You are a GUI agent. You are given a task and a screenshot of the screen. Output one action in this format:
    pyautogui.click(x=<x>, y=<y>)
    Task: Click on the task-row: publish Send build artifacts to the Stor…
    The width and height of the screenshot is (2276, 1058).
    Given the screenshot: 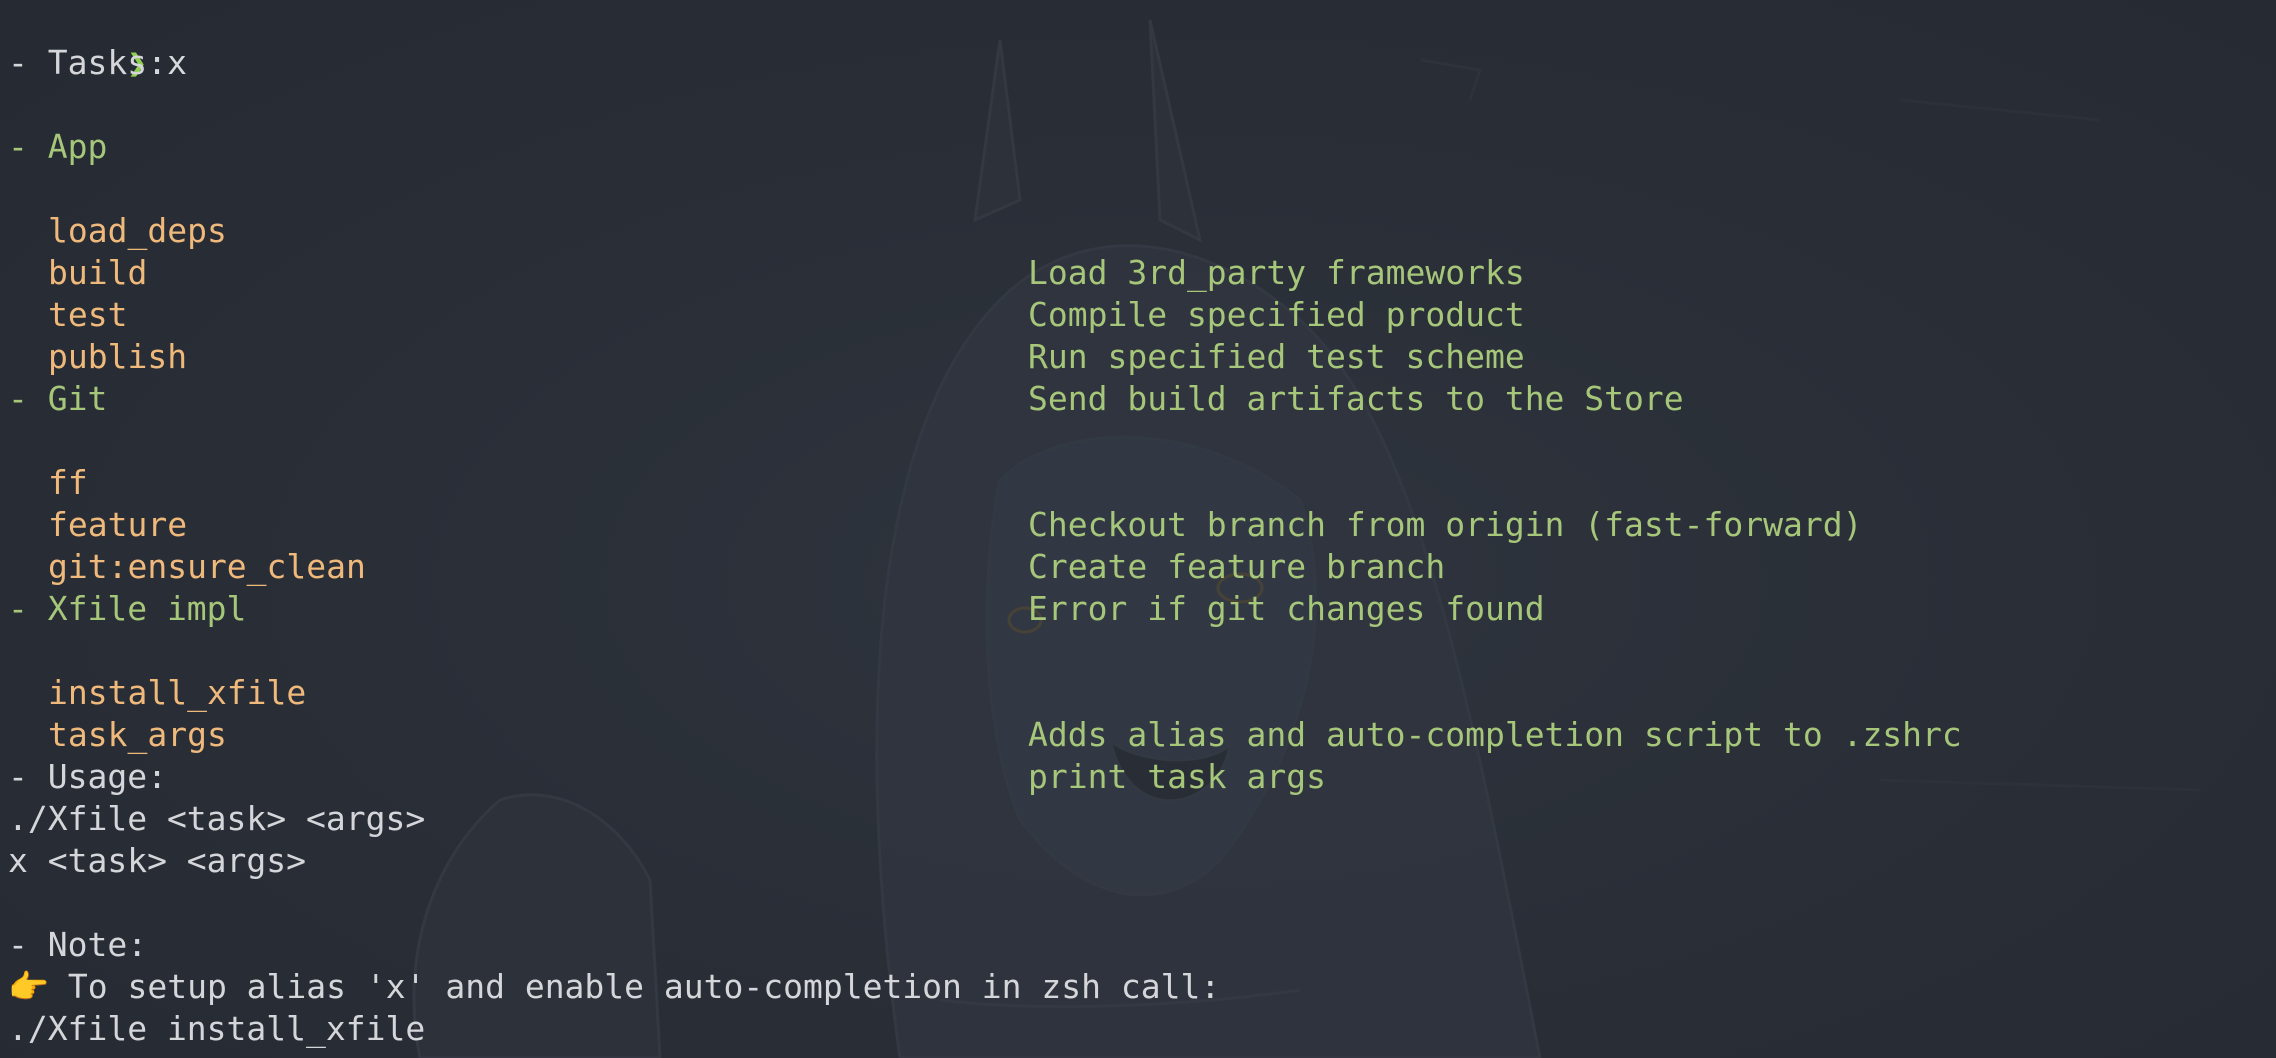 What is the action you would take?
    pyautogui.click(x=1138, y=356)
    